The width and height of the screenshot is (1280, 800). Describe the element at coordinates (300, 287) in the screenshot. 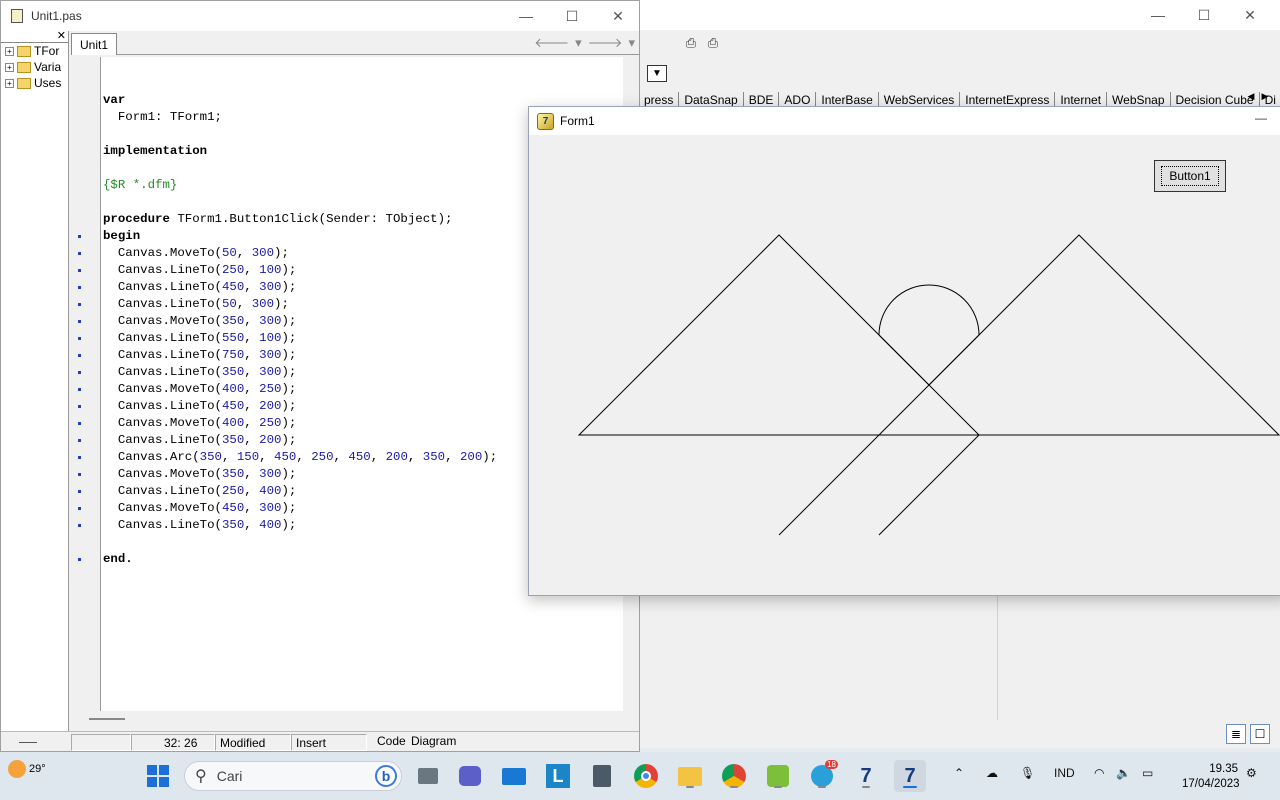

I see `code-line: Canvas.LineTo(450, 300);` at that location.